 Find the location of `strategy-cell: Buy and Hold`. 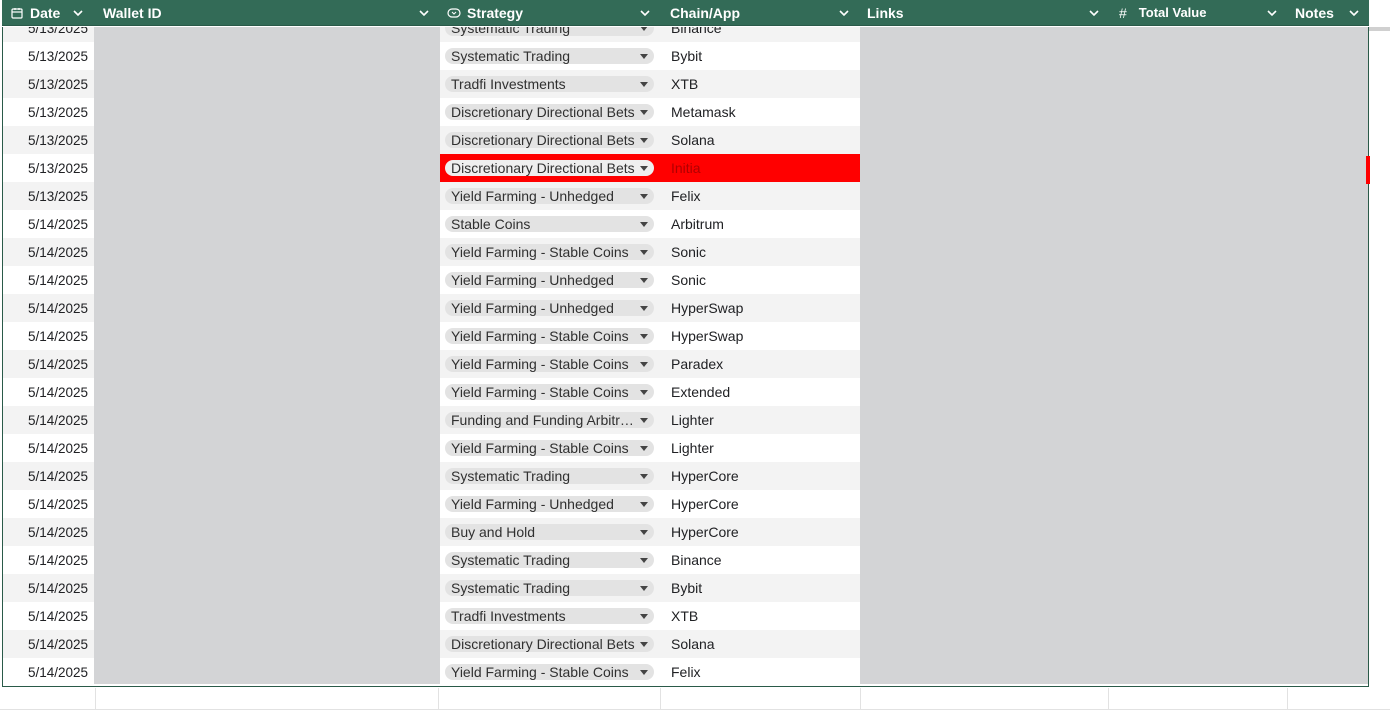

strategy-cell: Buy and Hold is located at coordinates (550, 532).